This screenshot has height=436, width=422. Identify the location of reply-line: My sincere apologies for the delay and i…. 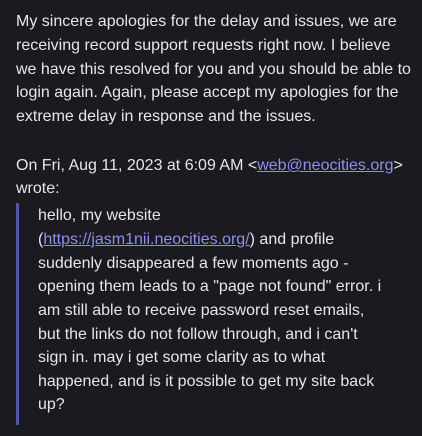
(206, 21).